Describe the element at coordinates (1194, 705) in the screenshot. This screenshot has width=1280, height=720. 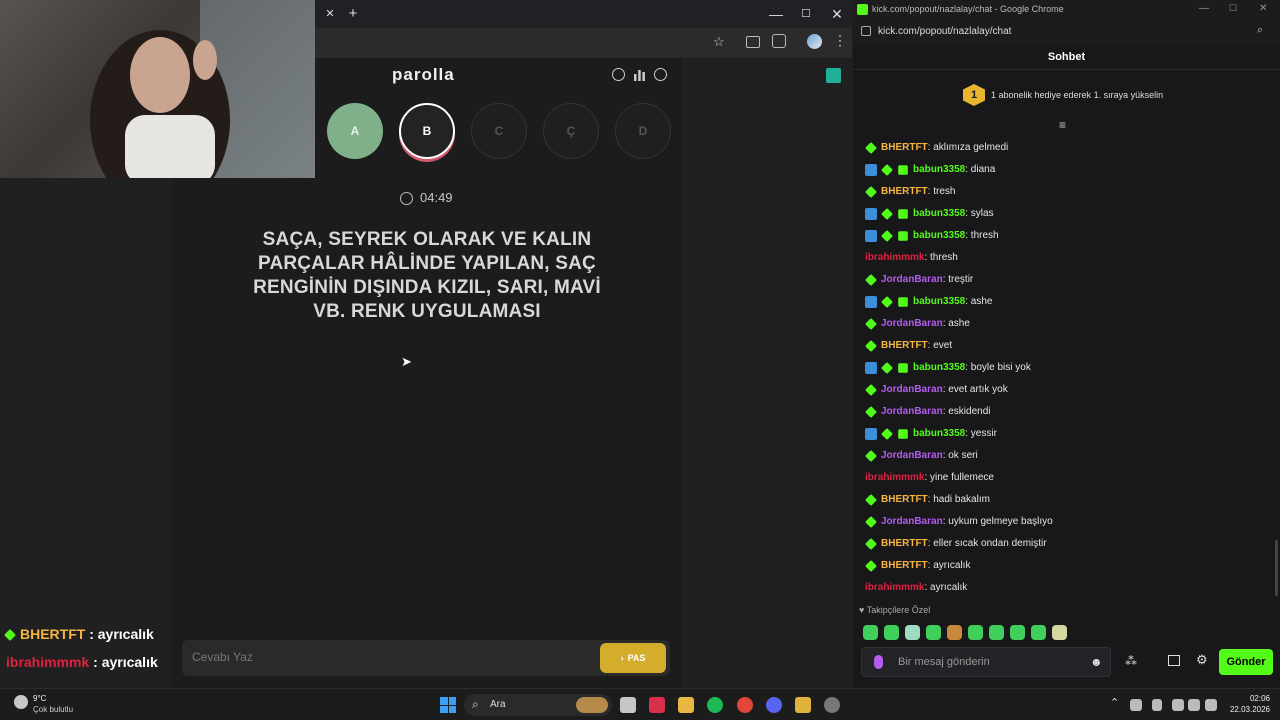
I see `wifi-icon` at that location.